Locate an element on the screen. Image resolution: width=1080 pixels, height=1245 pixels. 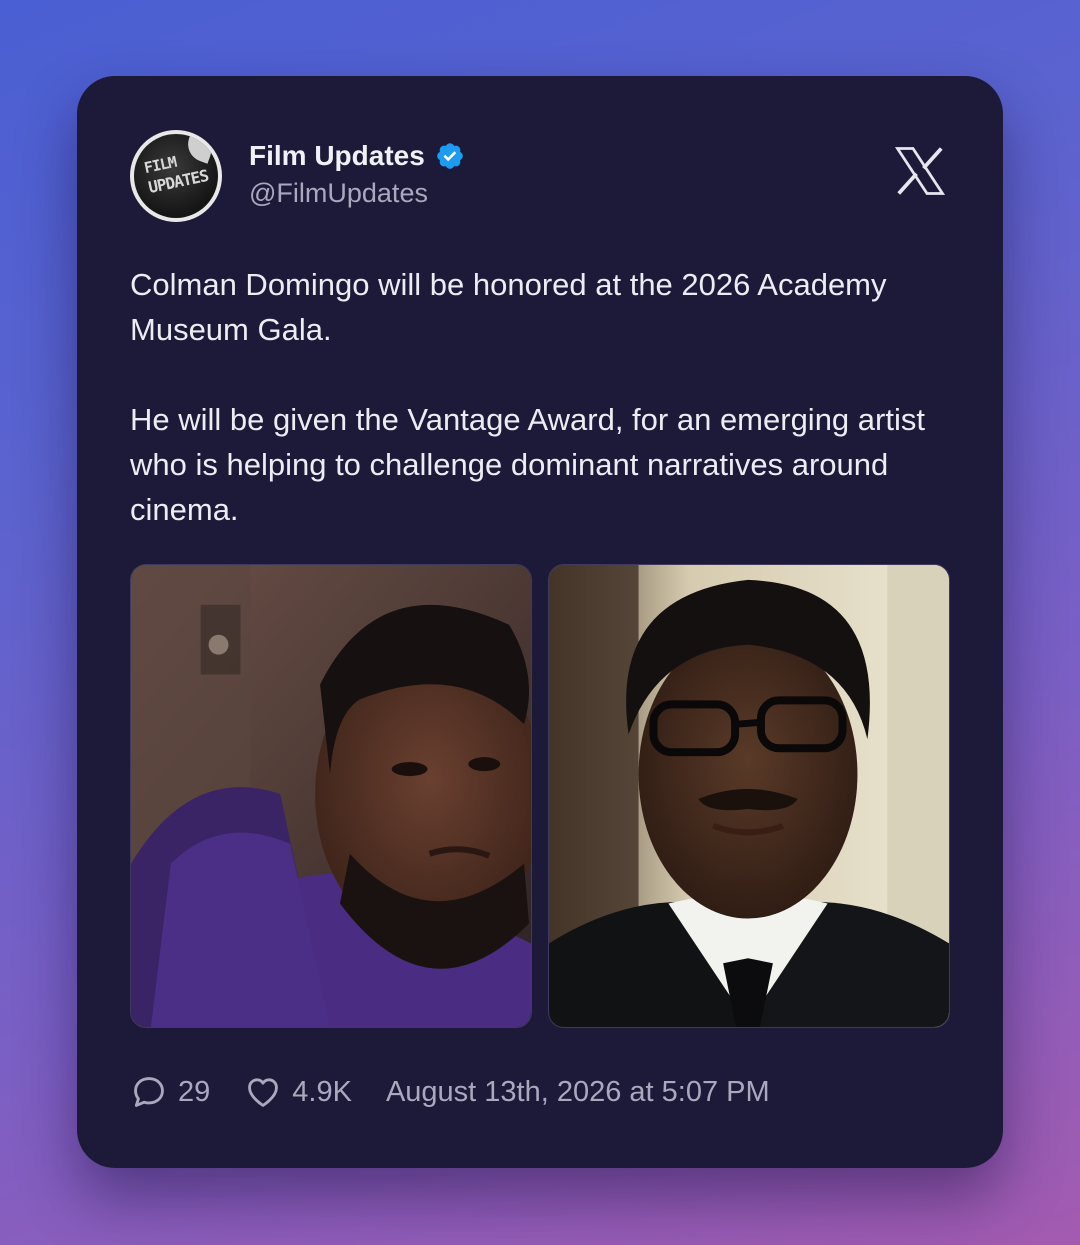
name-row: Film Updates is located at coordinates (357, 156).